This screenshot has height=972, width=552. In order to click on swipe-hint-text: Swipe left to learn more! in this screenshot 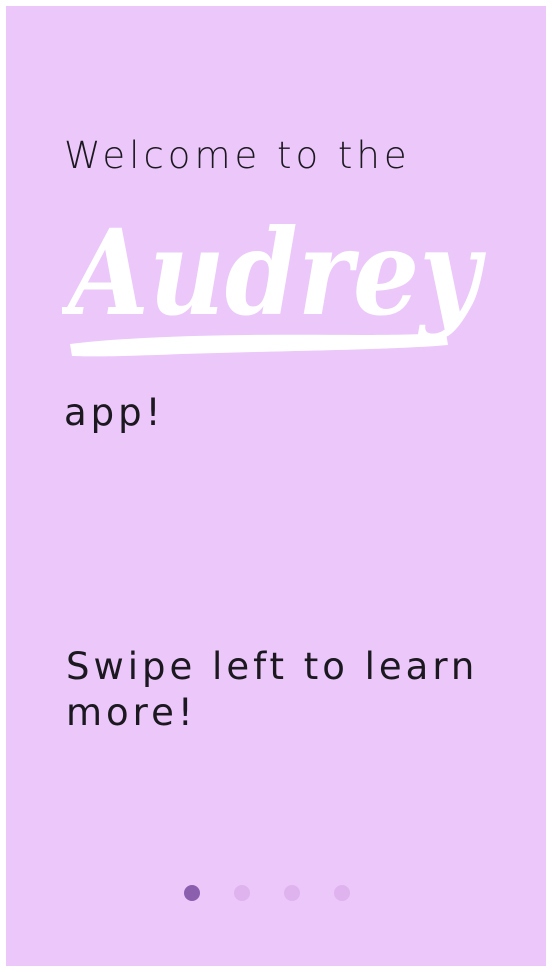, I will do `click(272, 689)`.